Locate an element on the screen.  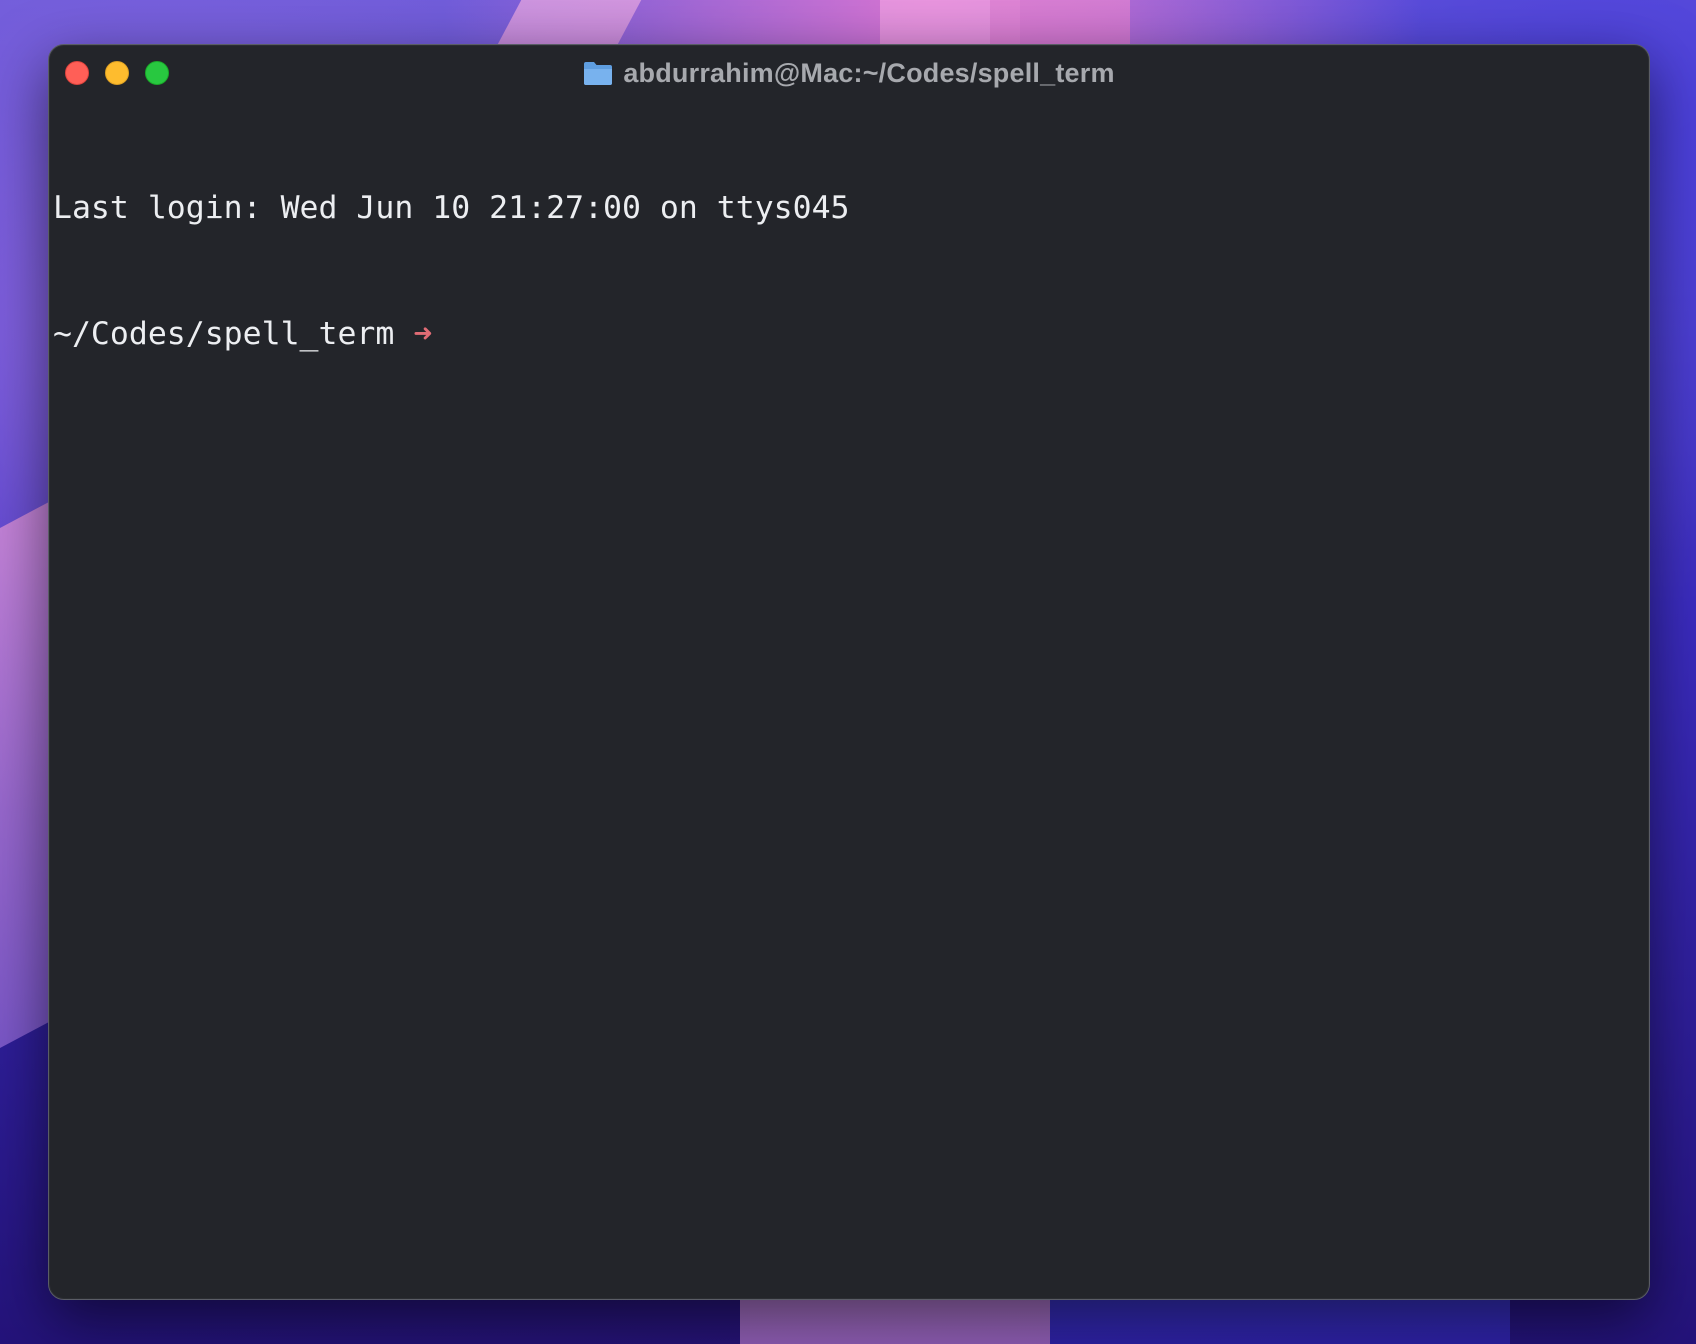
title-bar: abdurrahim@Mac:~/Codes/spell_term is located at coordinates (849, 73).